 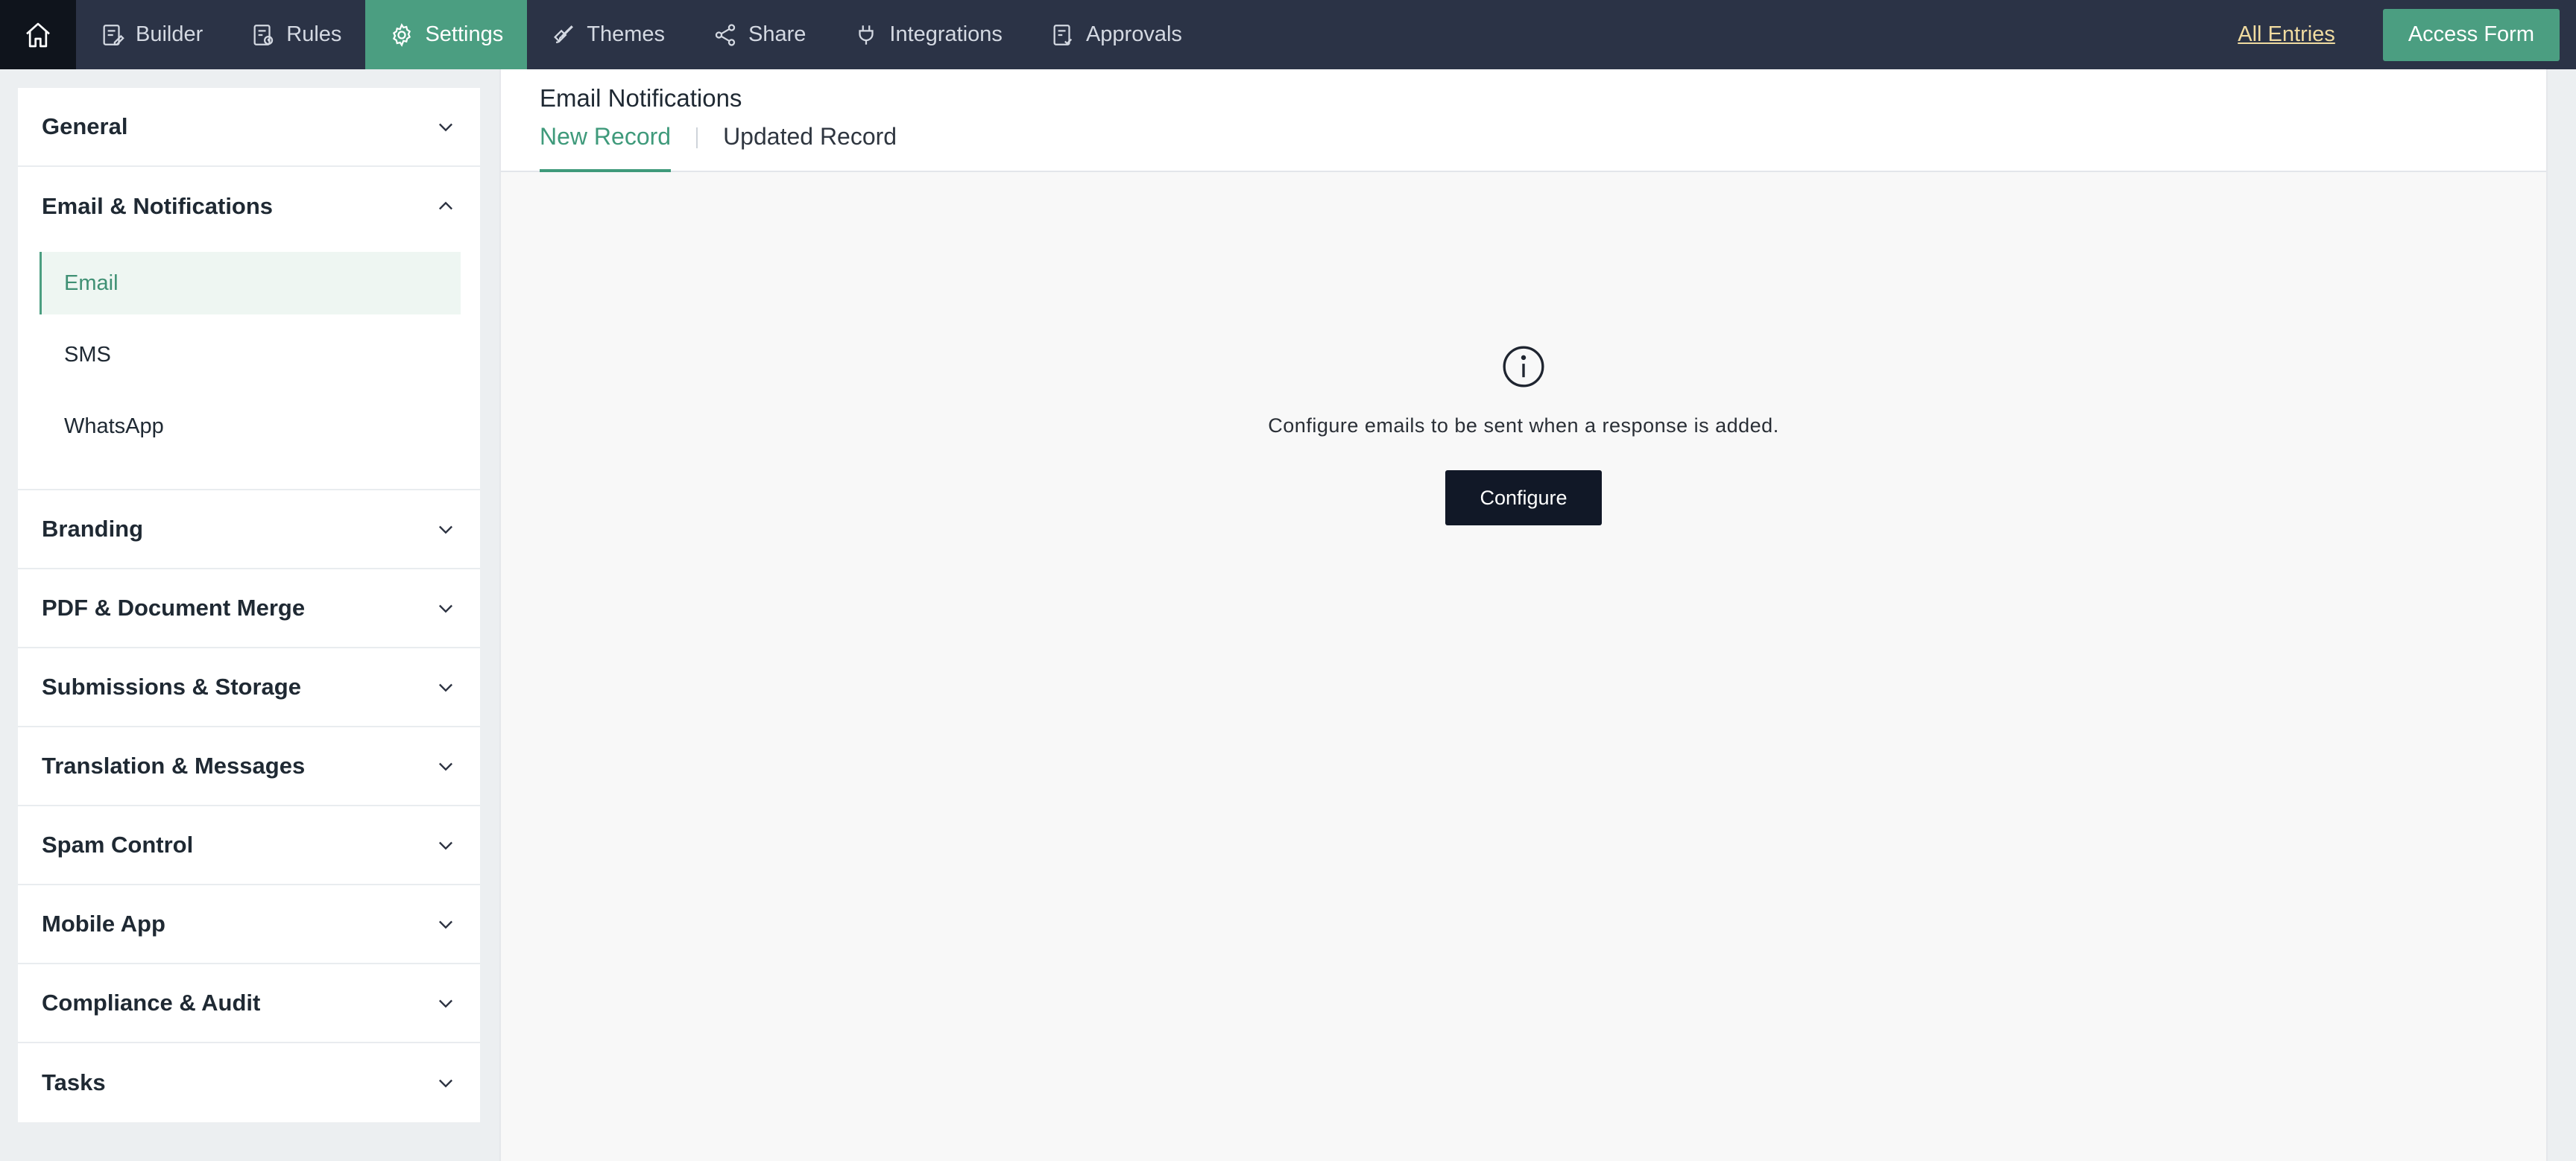 I want to click on all-entries-link: All Entries, so click(x=2286, y=34).